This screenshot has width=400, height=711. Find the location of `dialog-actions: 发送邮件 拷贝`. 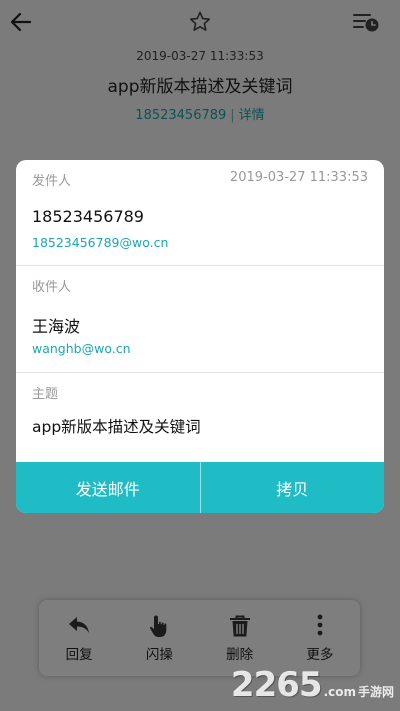

dialog-actions: 发送邮件 拷贝 is located at coordinates (200, 487).